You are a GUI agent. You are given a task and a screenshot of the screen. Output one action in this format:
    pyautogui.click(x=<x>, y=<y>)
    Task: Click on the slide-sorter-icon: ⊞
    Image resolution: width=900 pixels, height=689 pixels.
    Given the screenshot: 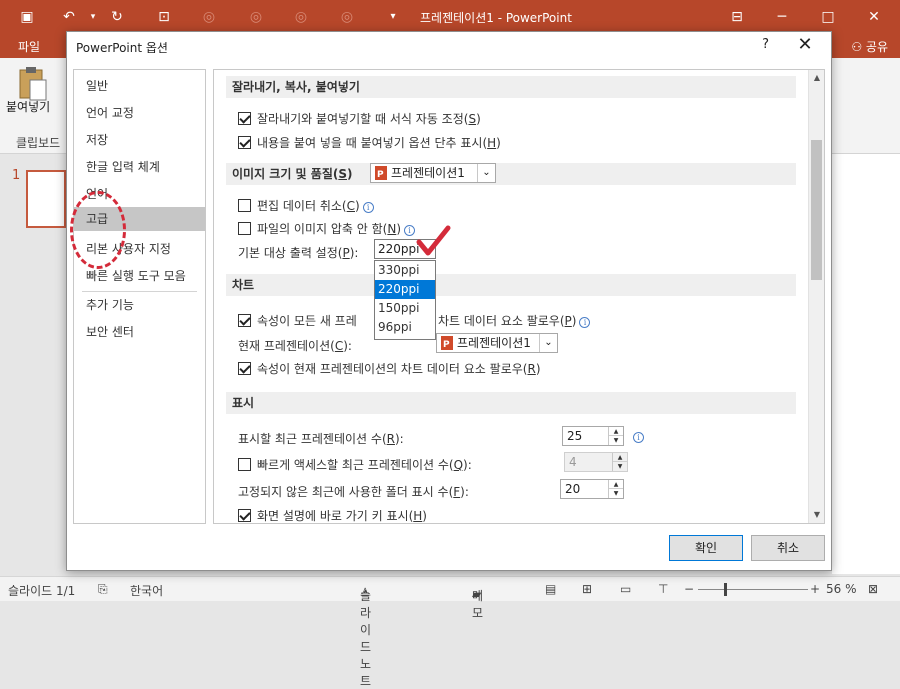 What is the action you would take?
    pyautogui.click(x=587, y=589)
    